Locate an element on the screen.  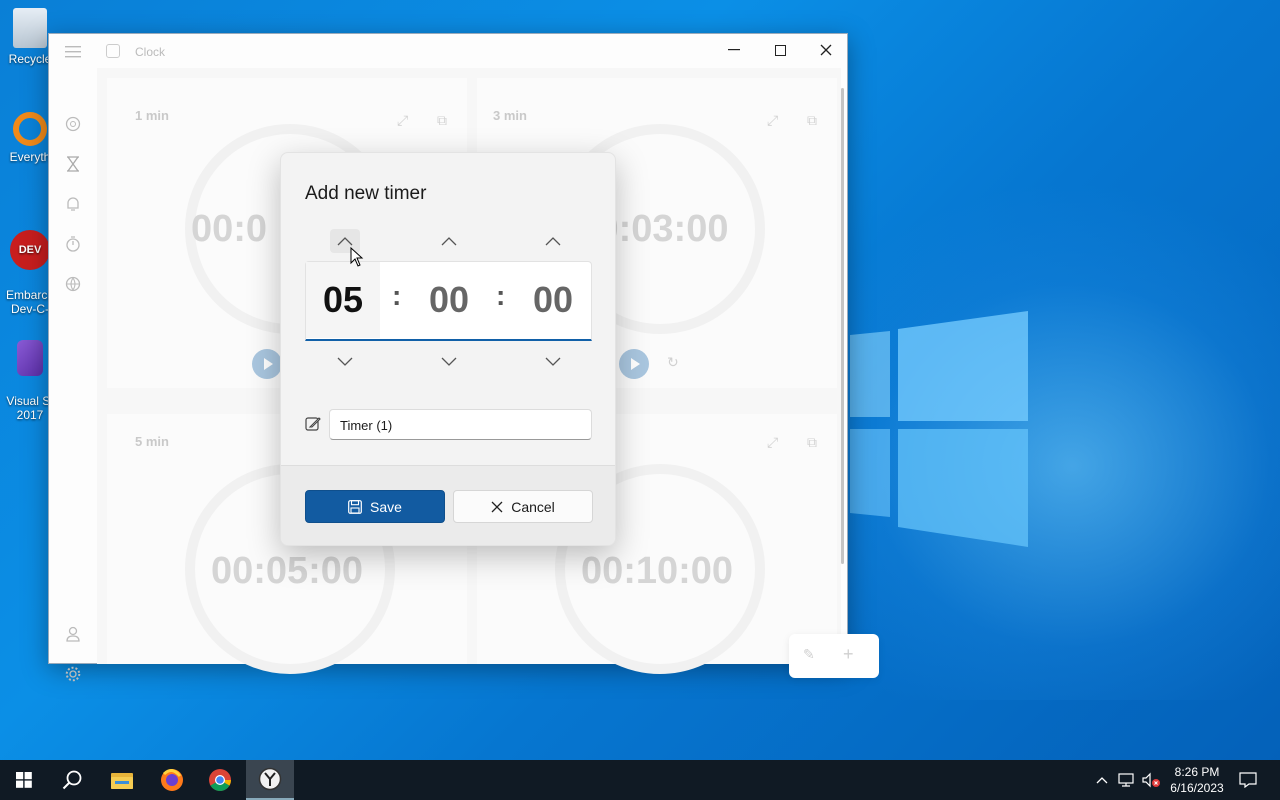
close-button is located at coordinates (826, 50).